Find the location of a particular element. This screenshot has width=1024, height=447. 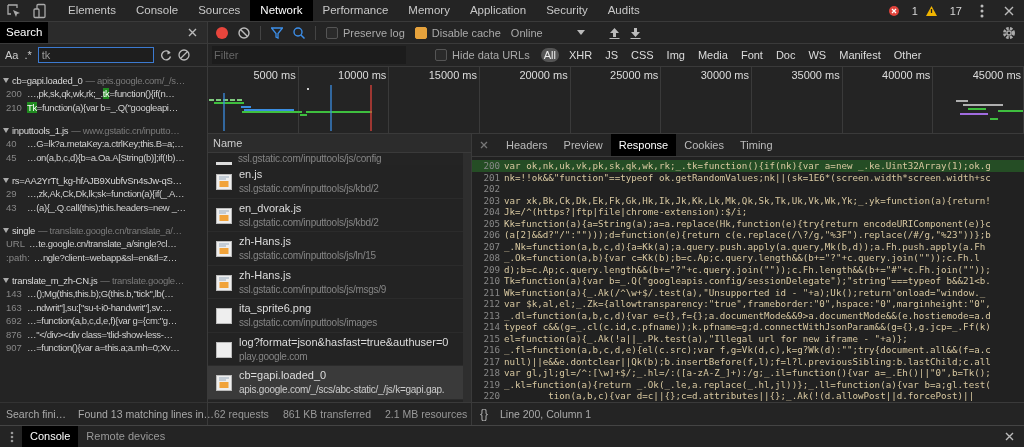

type-filter: Manifest is located at coordinates (860, 55).